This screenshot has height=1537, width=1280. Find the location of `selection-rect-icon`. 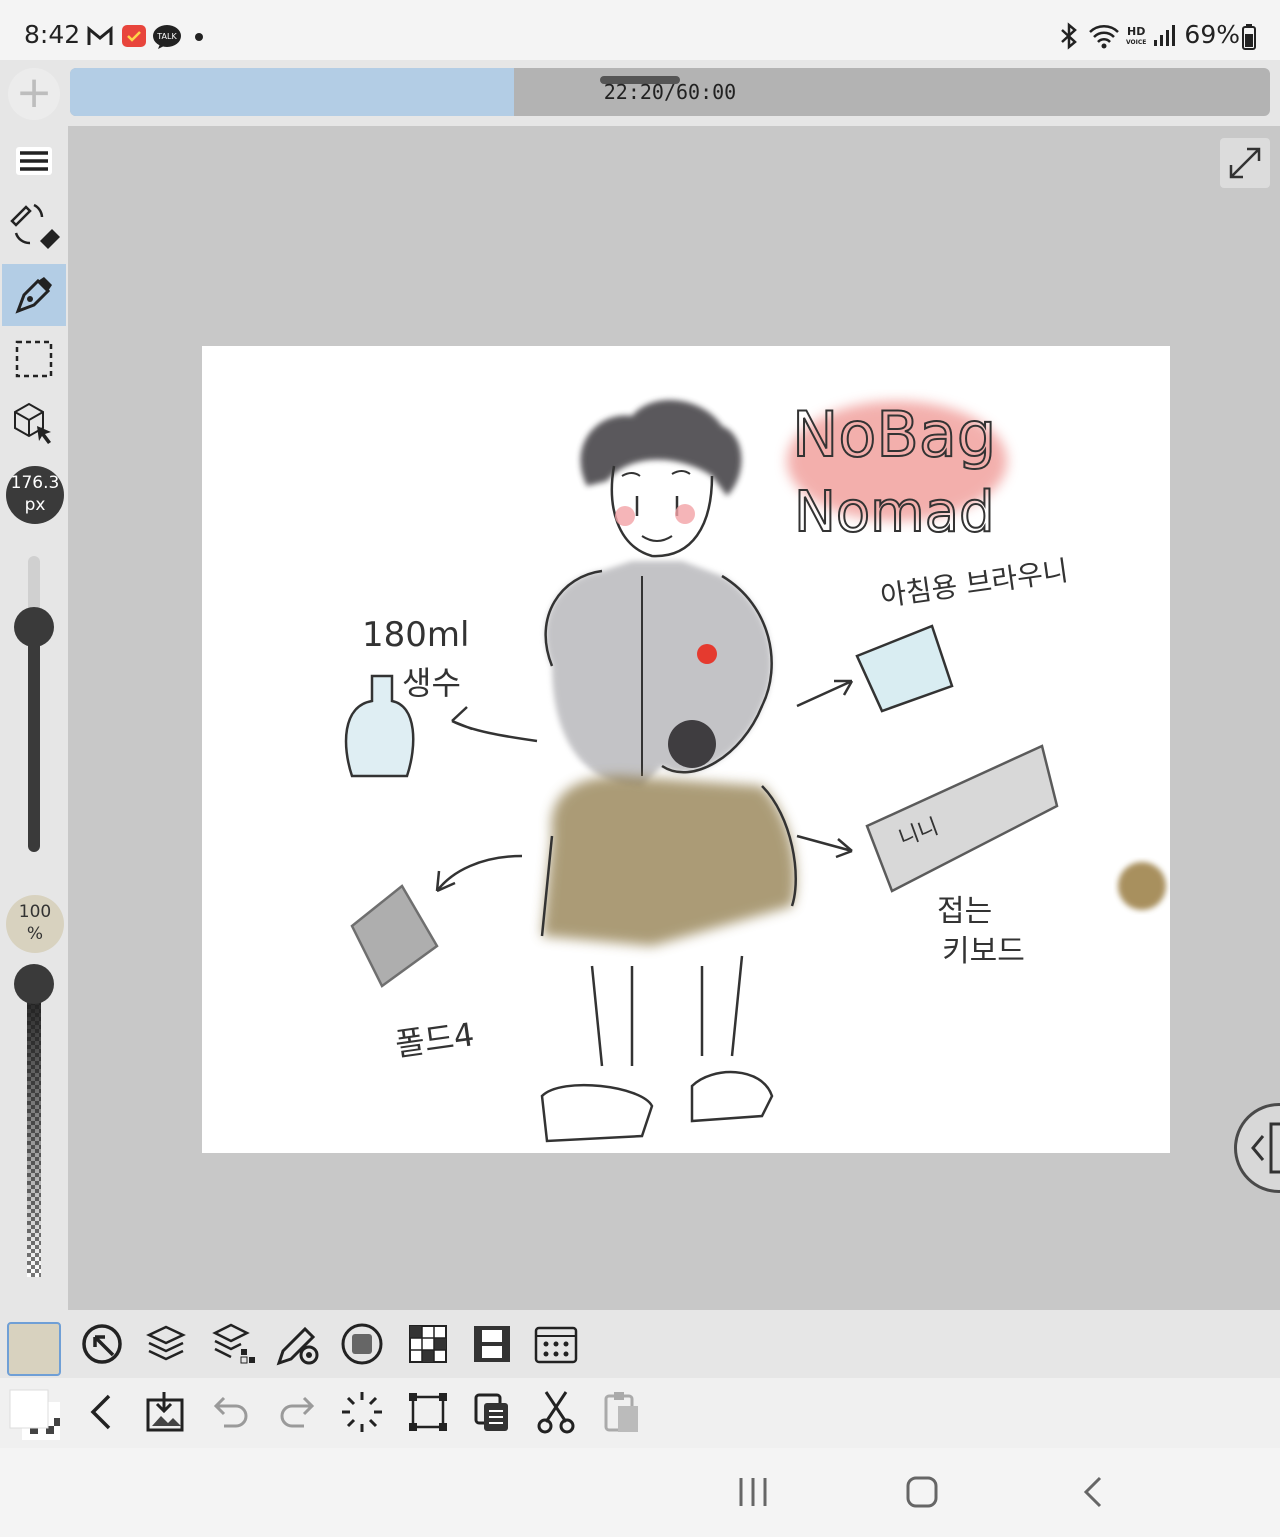

selection-rect-icon is located at coordinates (34, 359).